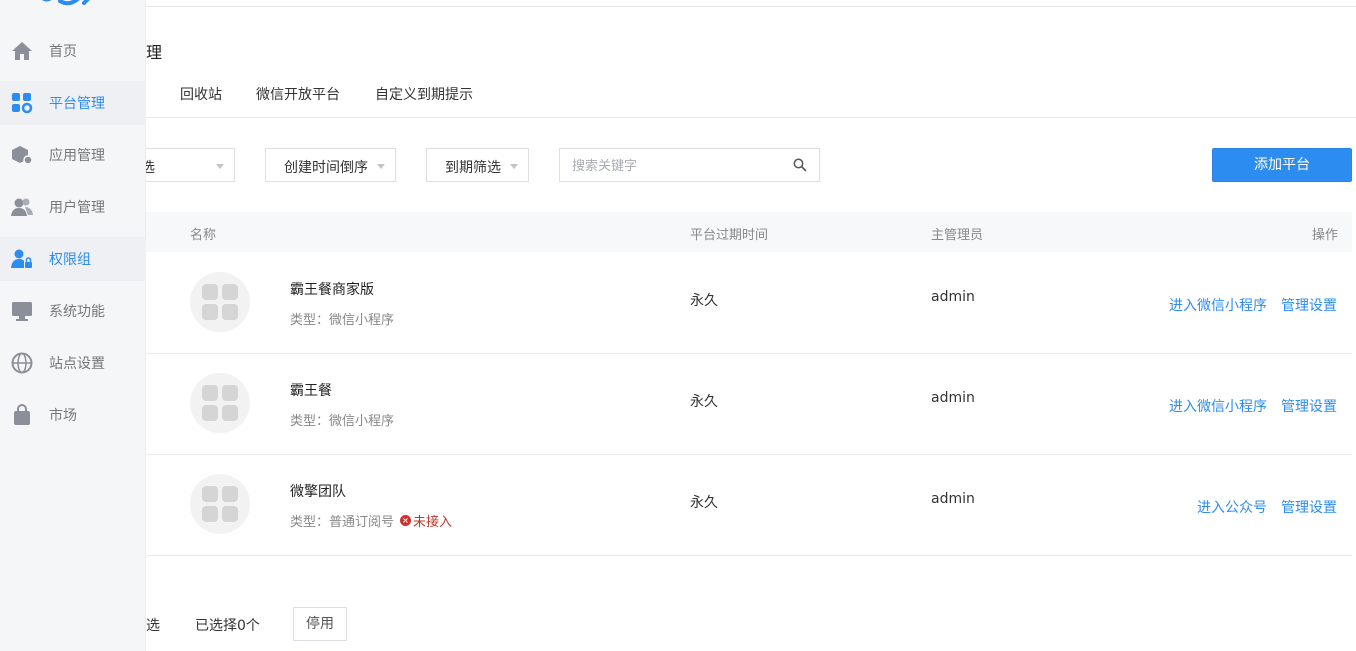 The image size is (1356, 651). I want to click on column-header-ops: 操作, so click(1324, 235).